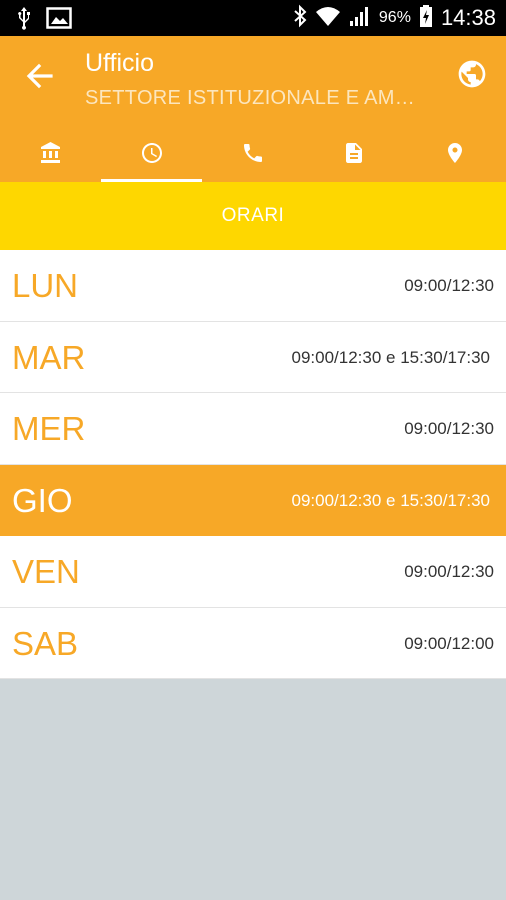  What do you see at coordinates (59, 20) in the screenshot?
I see `image-icon` at bounding box center [59, 20].